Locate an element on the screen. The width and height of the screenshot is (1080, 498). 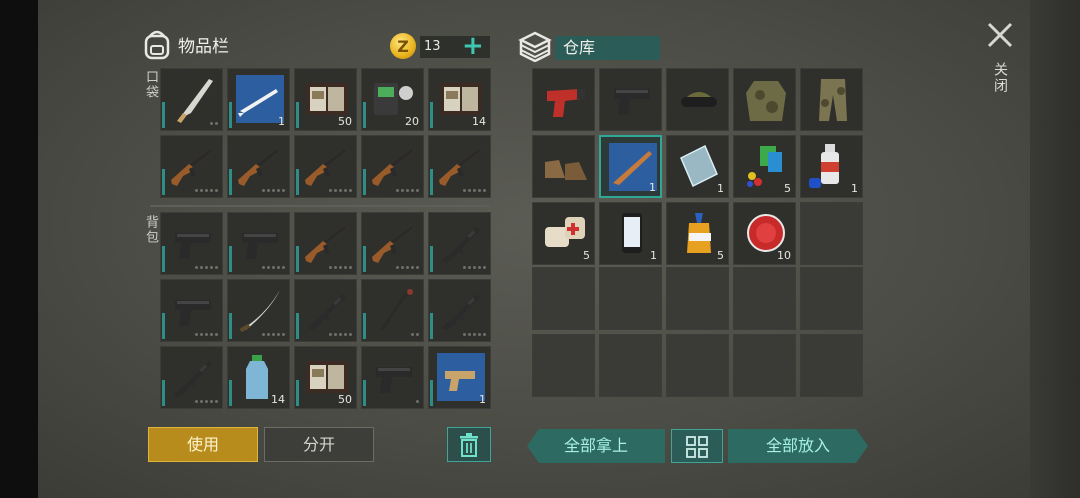
coin-icon: Z is located at coordinates (403, 46).